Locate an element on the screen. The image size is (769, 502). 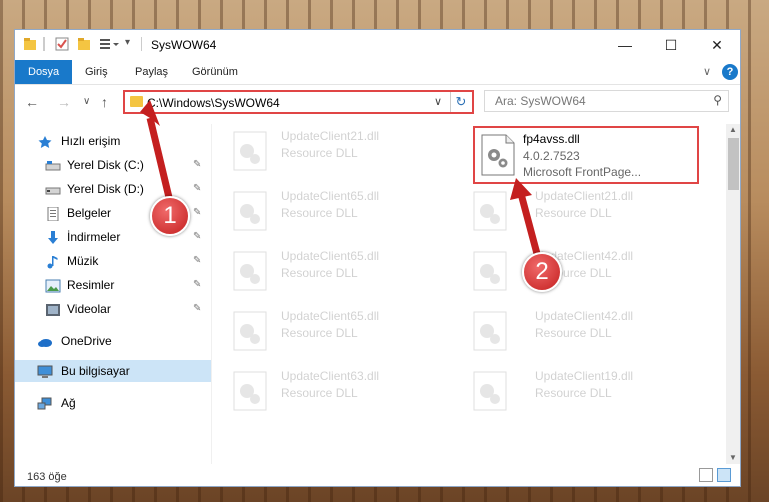
step-1-badge: 1 is located at coordinates (170, 216).